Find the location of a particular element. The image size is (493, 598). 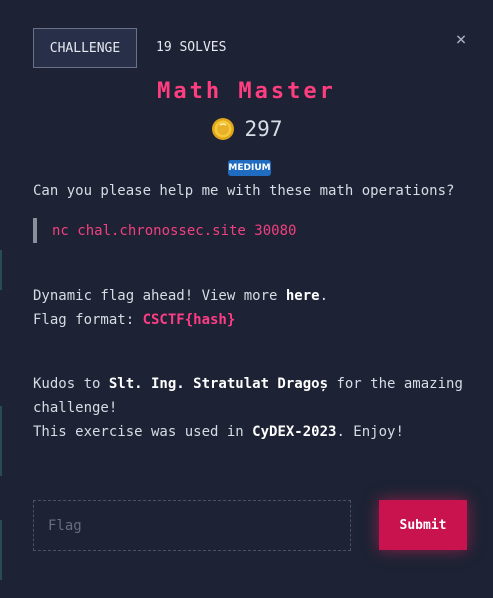

netcat-command: nc chal.chronossec.site 30080 is located at coordinates (174, 230).